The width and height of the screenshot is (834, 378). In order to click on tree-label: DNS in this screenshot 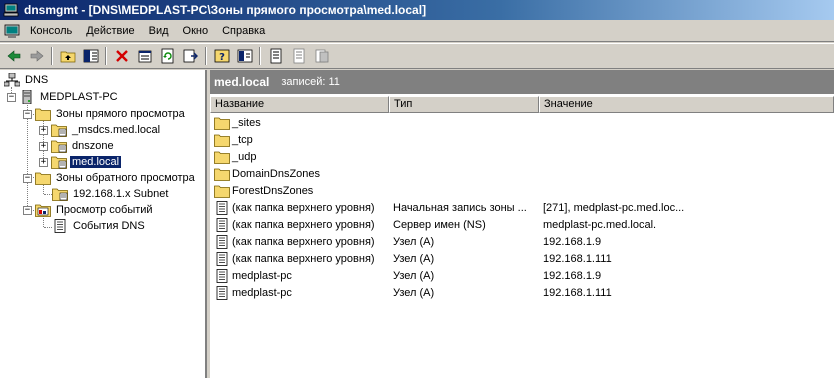, I will do `click(37, 80)`.